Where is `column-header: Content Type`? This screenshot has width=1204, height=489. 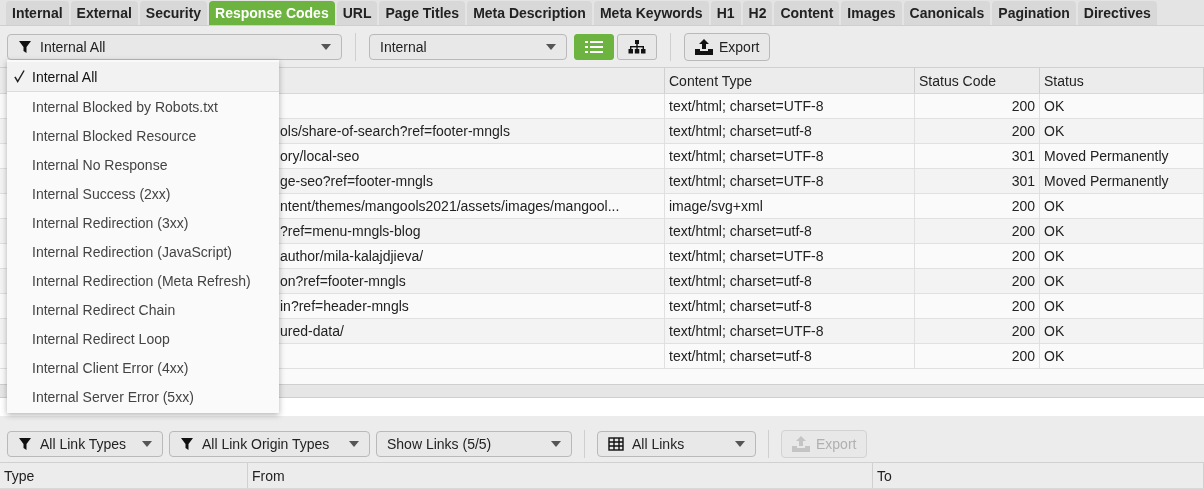 column-header: Content Type is located at coordinates (790, 80).